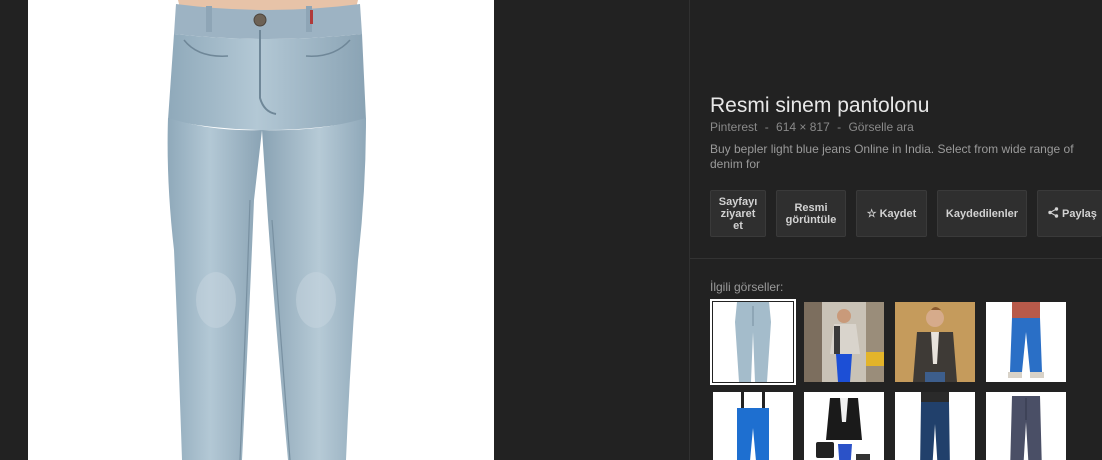  I want to click on suit-outfit-thumbnail, so click(844, 426).